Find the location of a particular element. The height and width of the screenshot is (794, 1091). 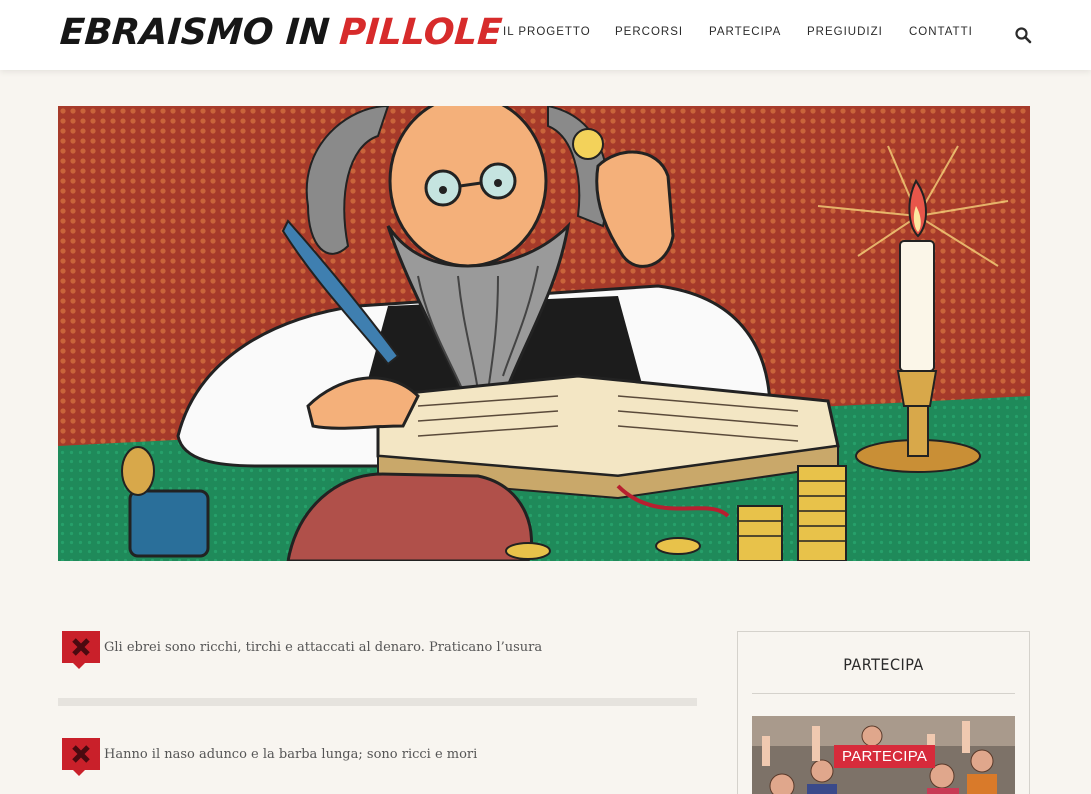

widget-divider is located at coordinates (883, 693).